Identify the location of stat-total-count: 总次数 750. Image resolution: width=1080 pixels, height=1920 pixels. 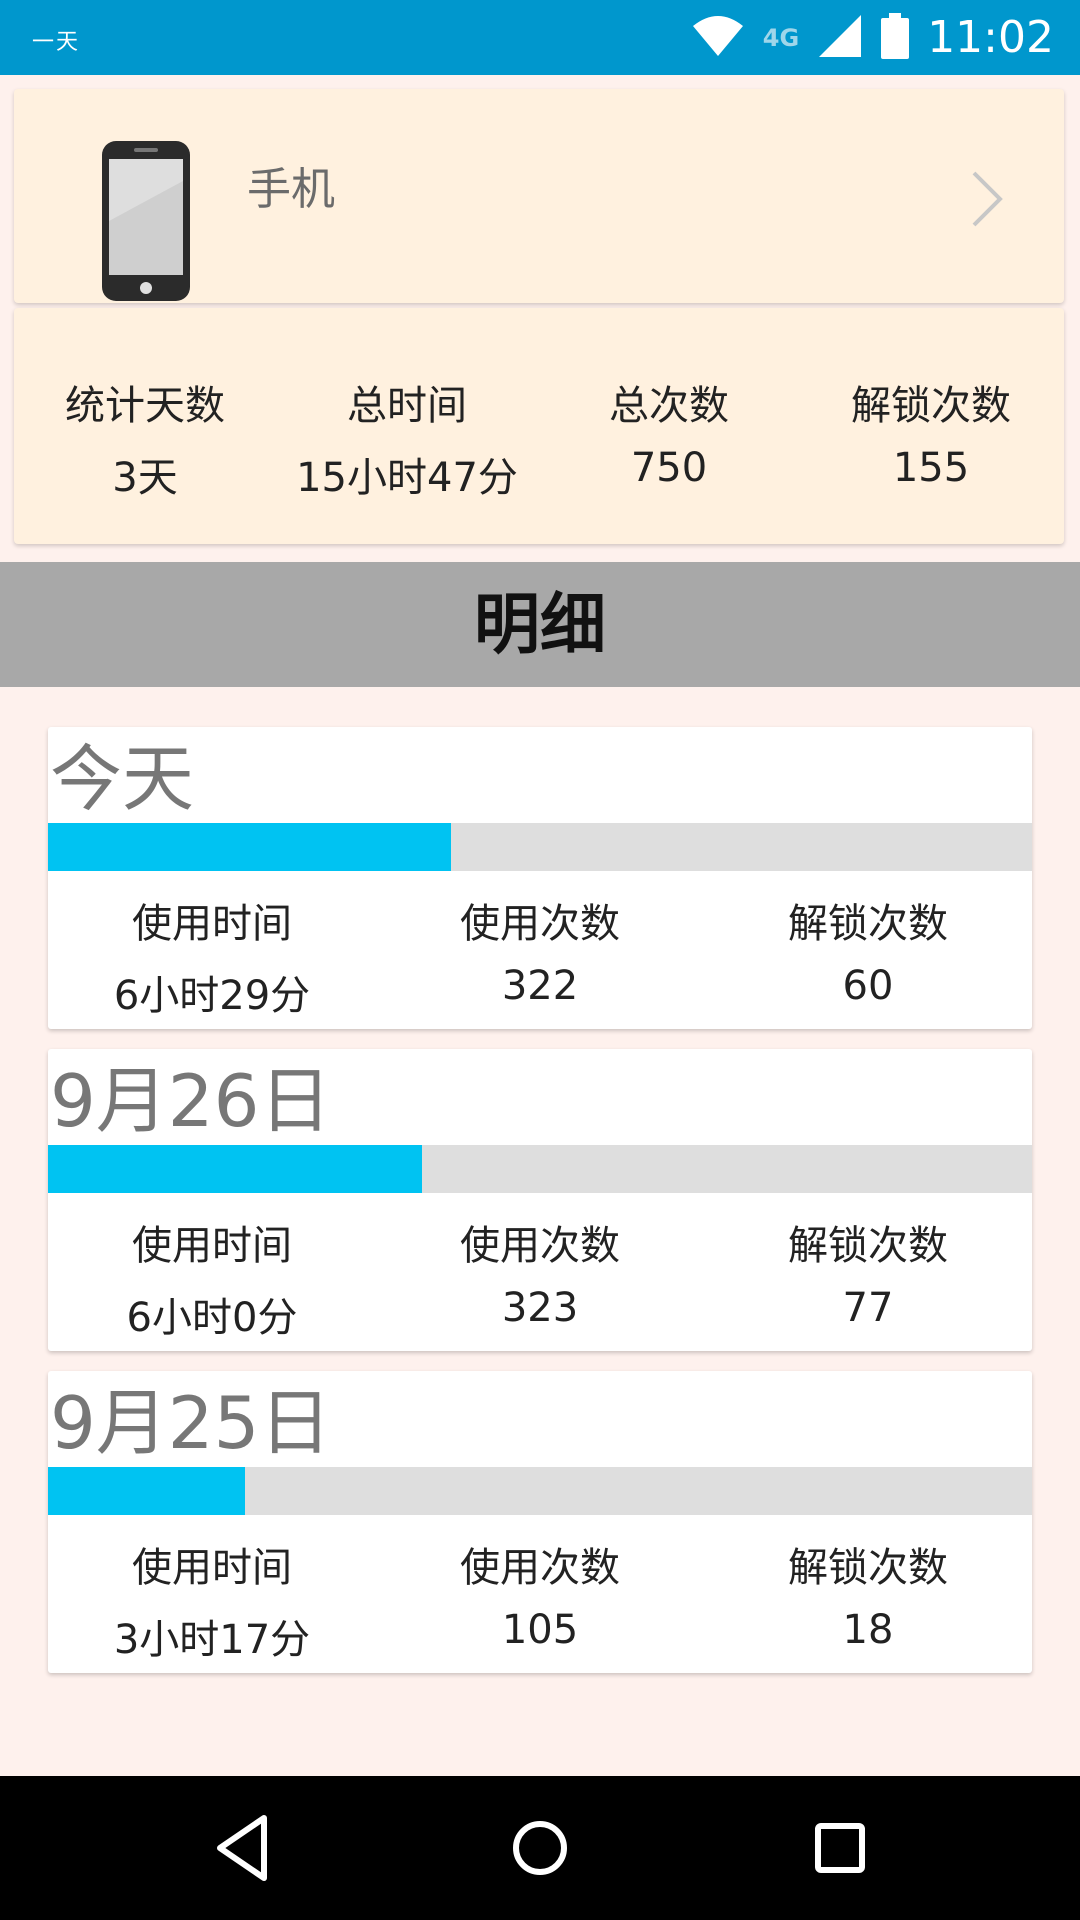
(669, 426).